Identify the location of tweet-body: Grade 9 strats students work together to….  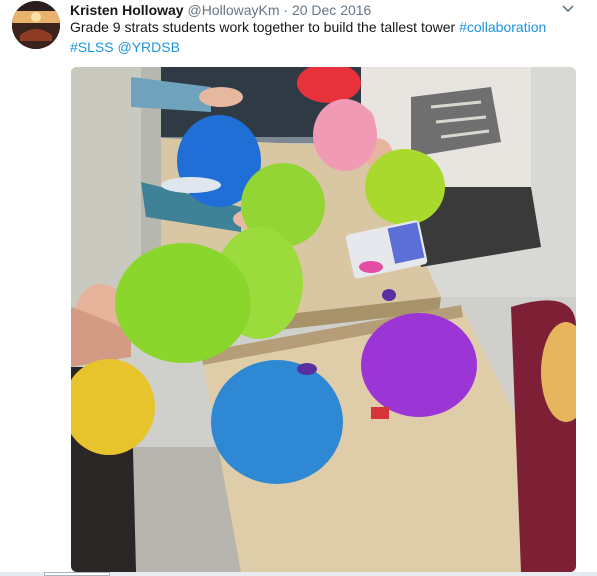
(263, 27).